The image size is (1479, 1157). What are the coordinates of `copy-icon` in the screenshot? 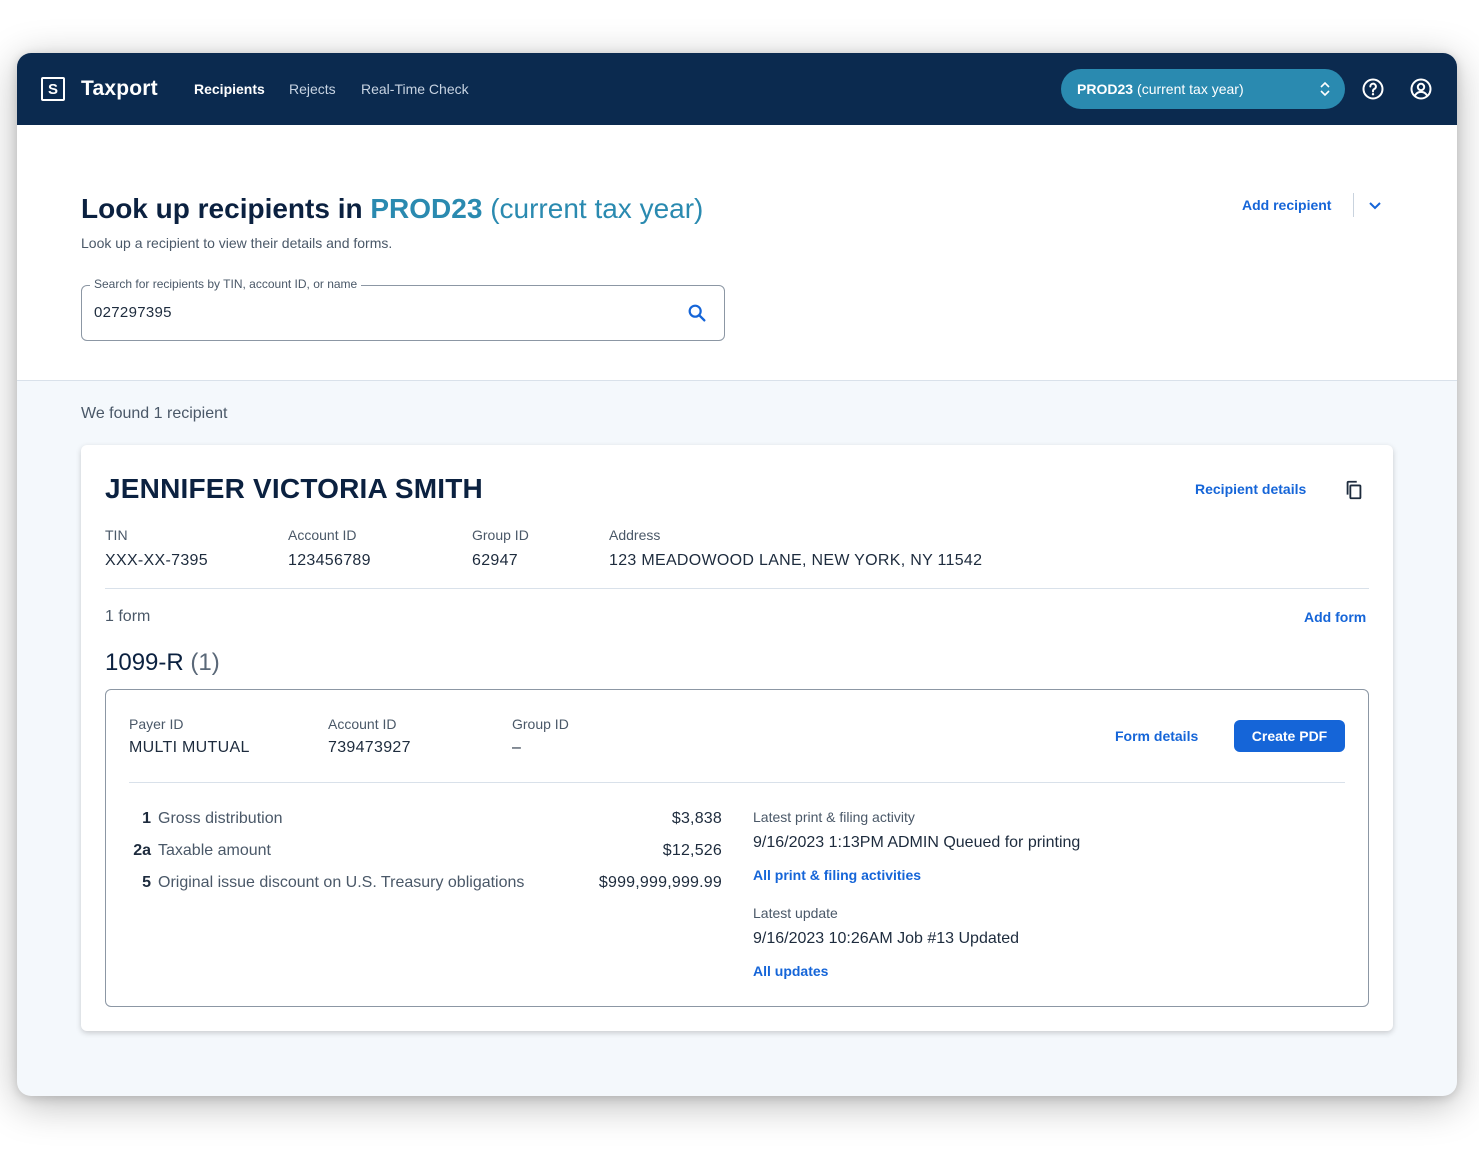 It's located at (1354, 490).